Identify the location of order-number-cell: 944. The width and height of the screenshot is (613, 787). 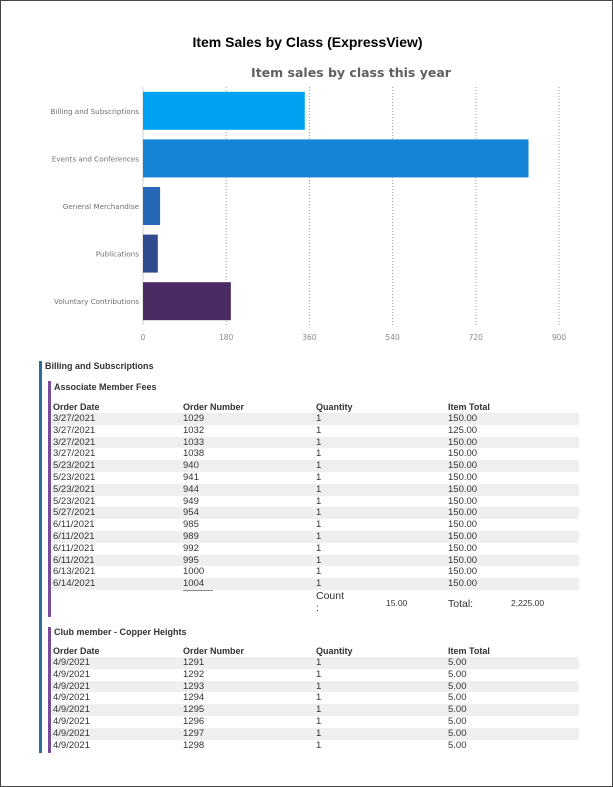
(248, 489).